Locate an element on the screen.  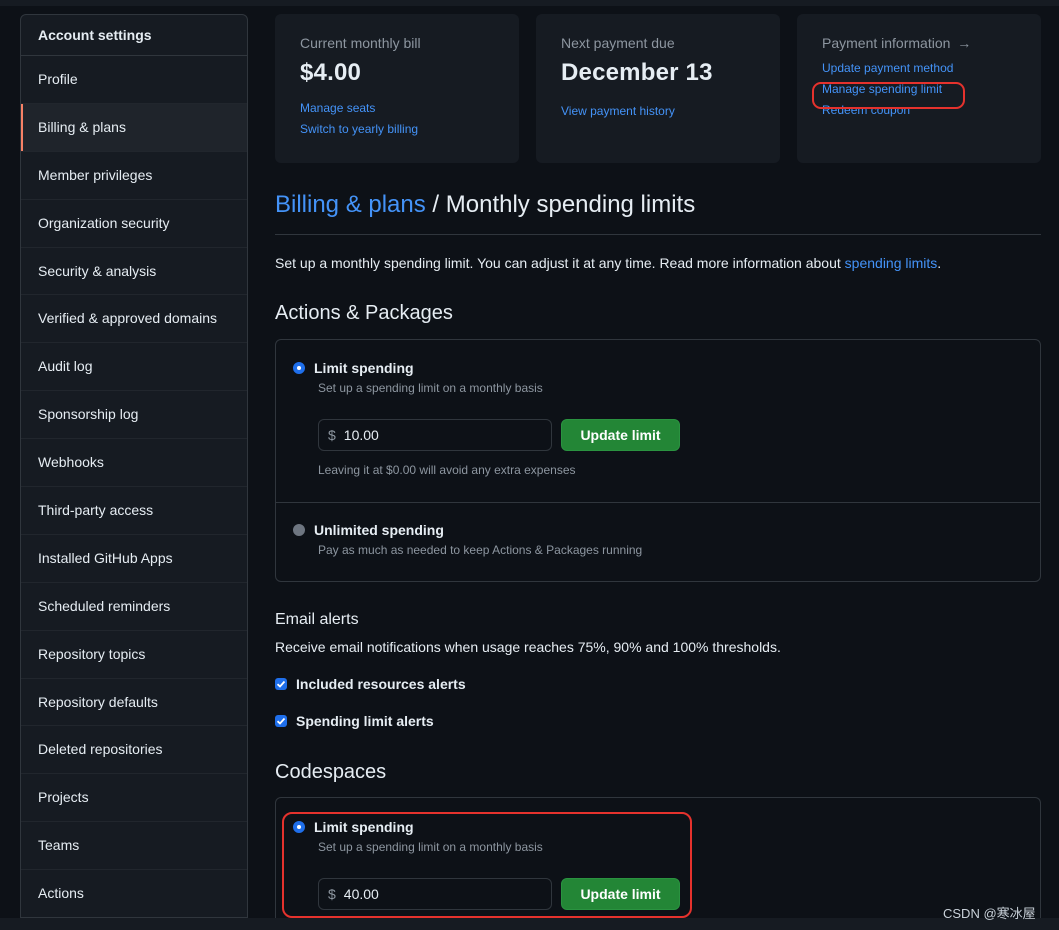
sidebar-item-projects: Projects is located at coordinates (134, 798).